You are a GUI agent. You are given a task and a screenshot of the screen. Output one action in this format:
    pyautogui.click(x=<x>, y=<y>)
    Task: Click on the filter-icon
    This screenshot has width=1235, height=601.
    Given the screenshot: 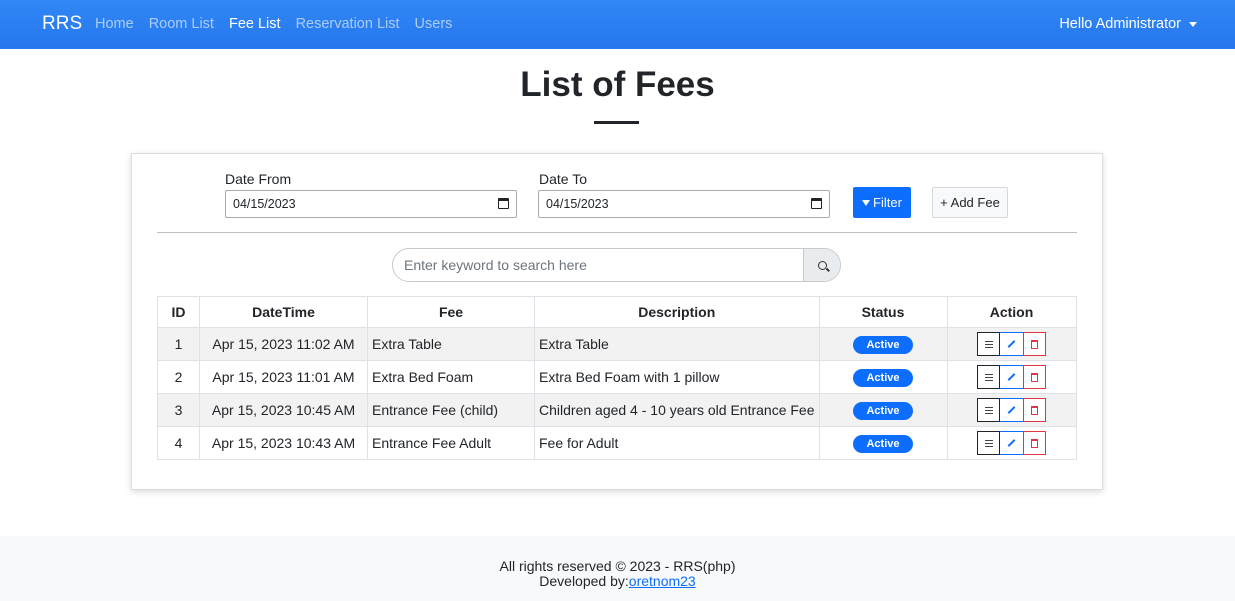 What is the action you would take?
    pyautogui.click(x=866, y=202)
    